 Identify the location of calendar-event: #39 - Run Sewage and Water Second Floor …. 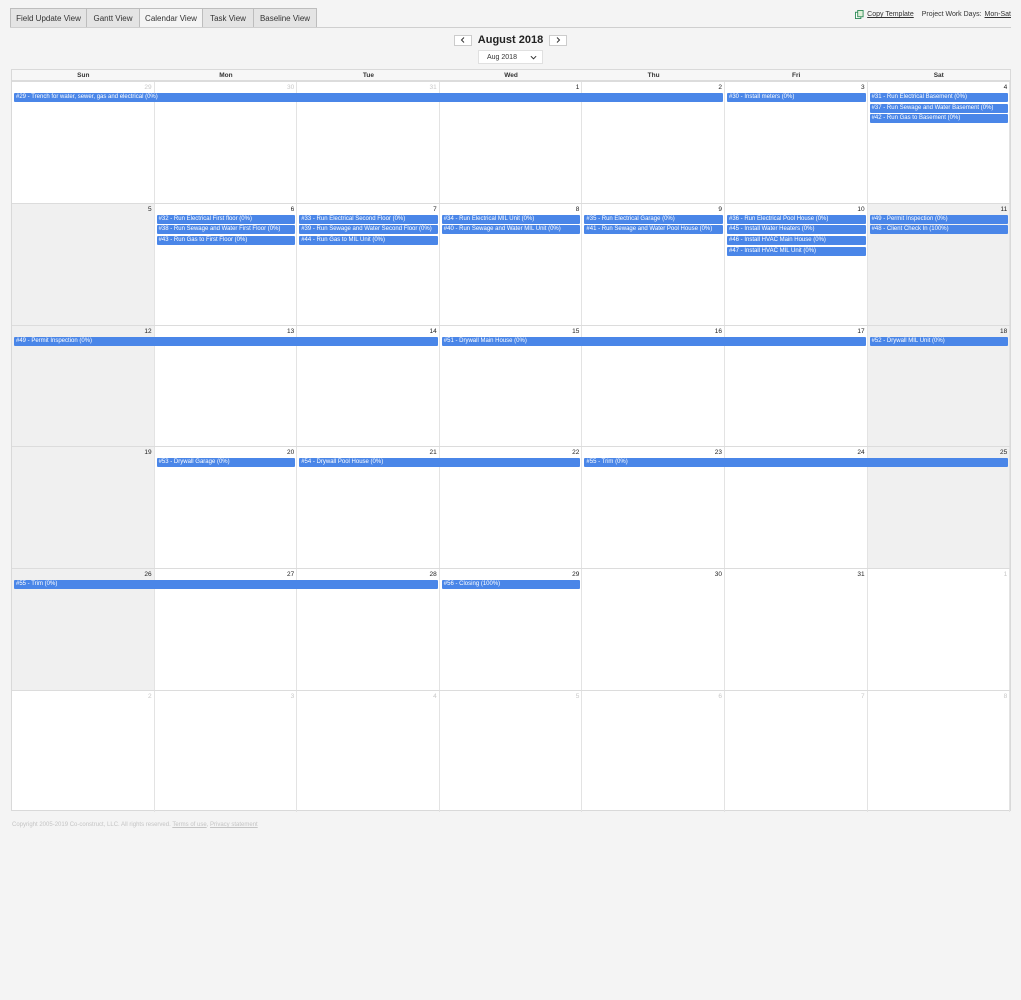
(368, 230).